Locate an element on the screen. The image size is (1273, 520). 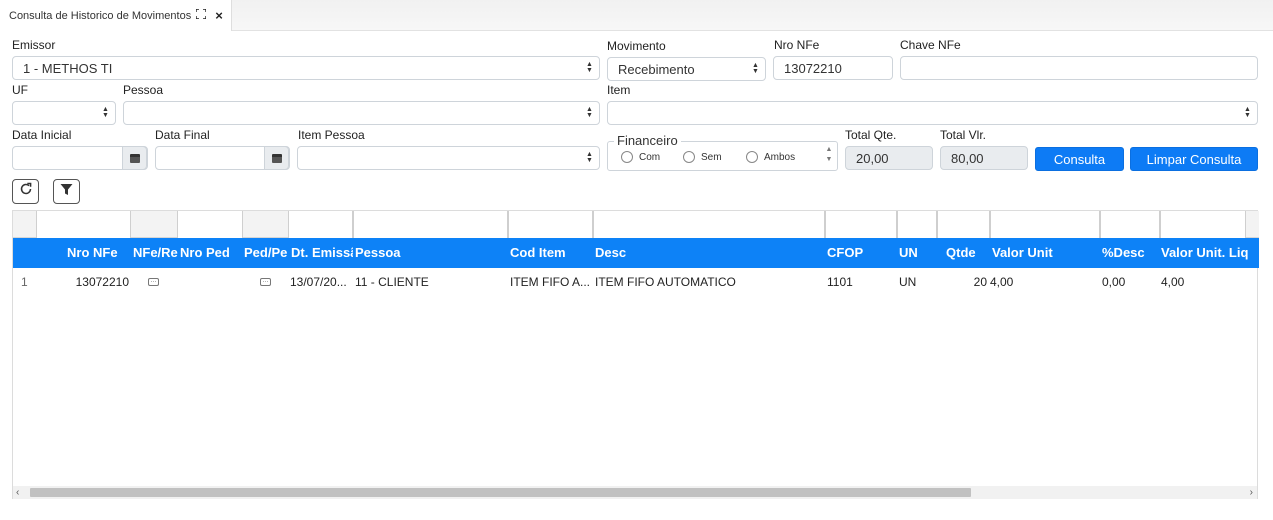
column-header-nfe-re: NFe/Re is located at coordinates (156, 253).